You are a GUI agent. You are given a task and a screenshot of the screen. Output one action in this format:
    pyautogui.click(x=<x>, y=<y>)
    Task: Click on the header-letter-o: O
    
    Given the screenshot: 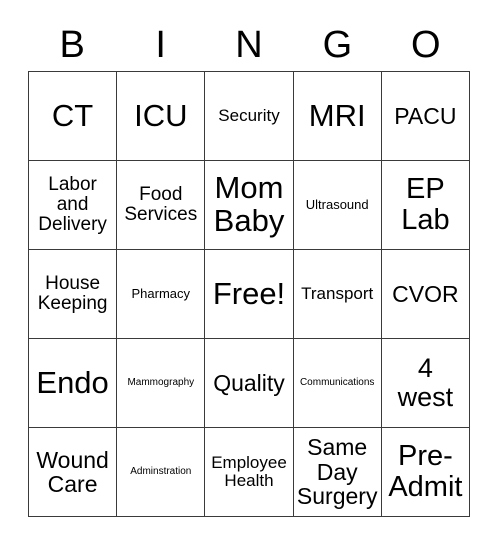 What is the action you would take?
    pyautogui.click(x=426, y=44)
    